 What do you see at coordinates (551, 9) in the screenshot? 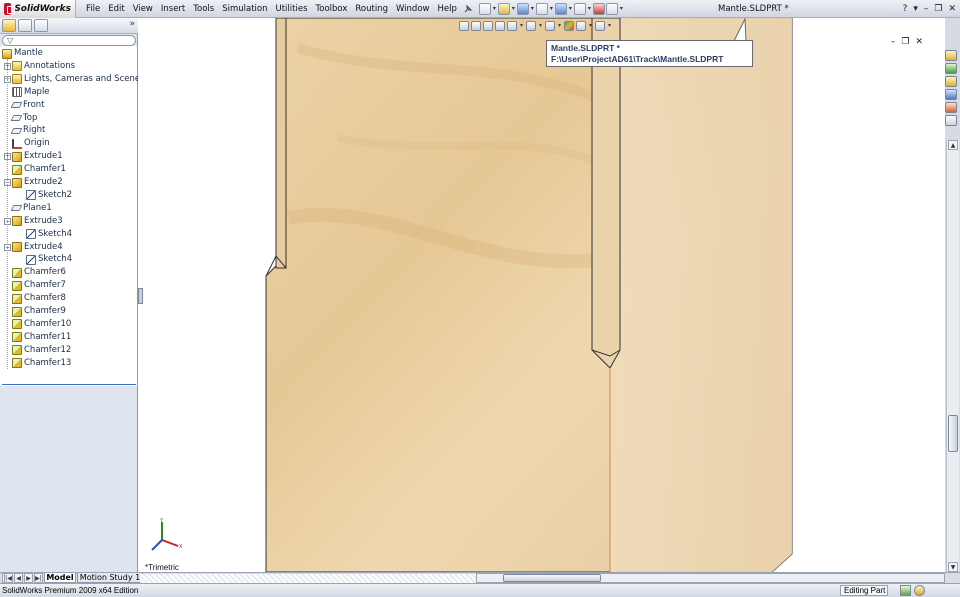
I see `print-dropdown-icon: ▾` at bounding box center [551, 9].